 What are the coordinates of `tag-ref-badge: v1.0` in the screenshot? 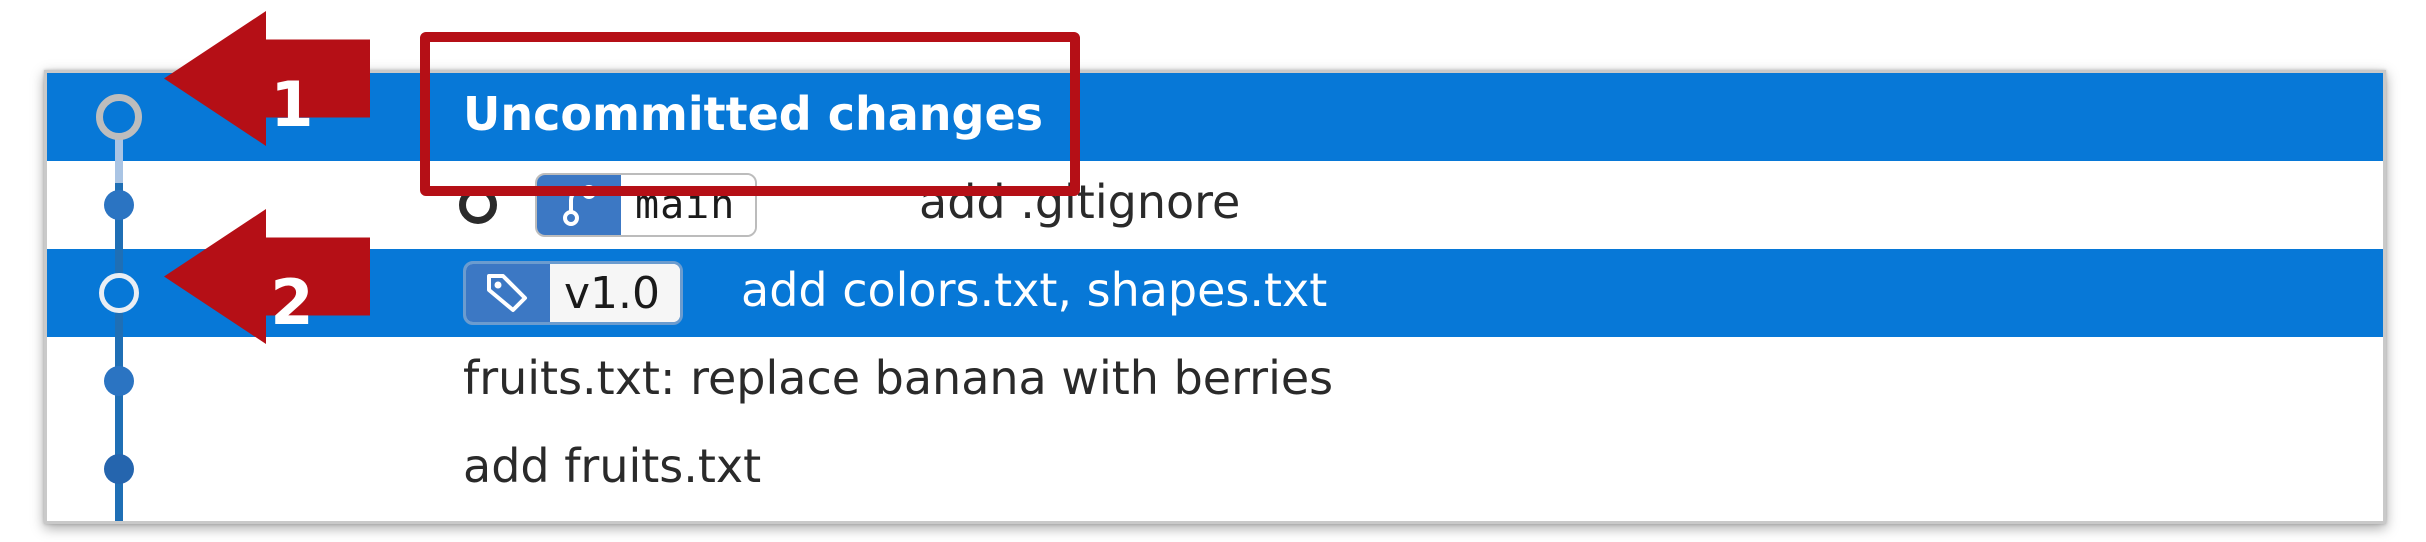 It's located at (573, 293).